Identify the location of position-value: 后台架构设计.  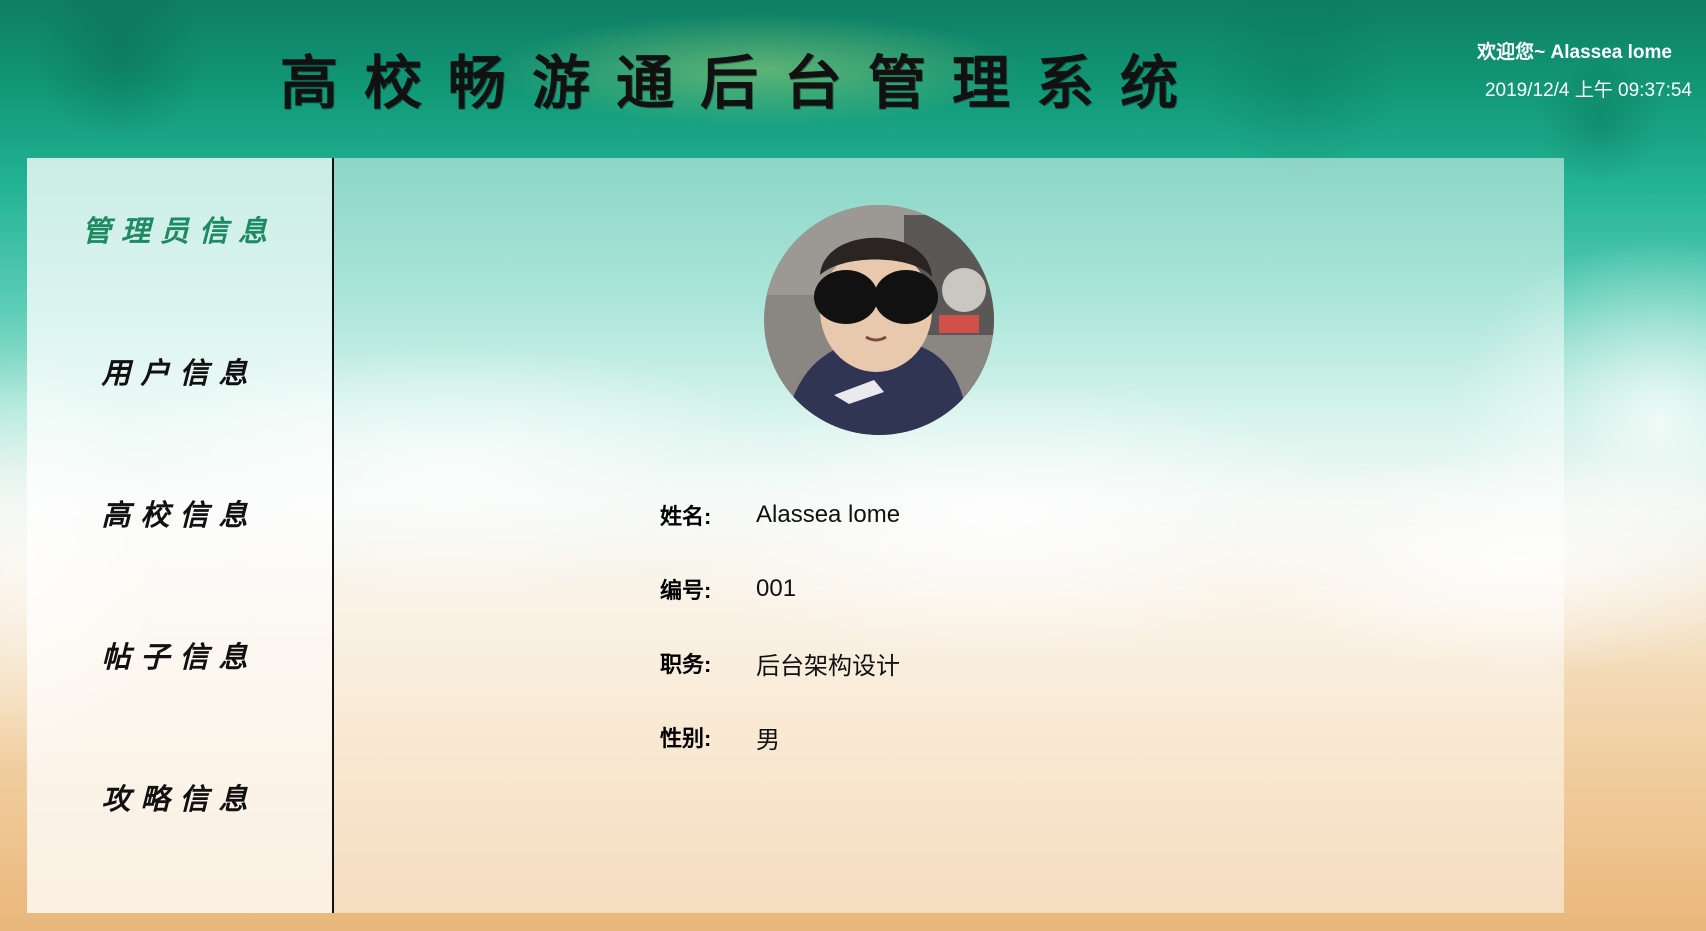
(828, 666).